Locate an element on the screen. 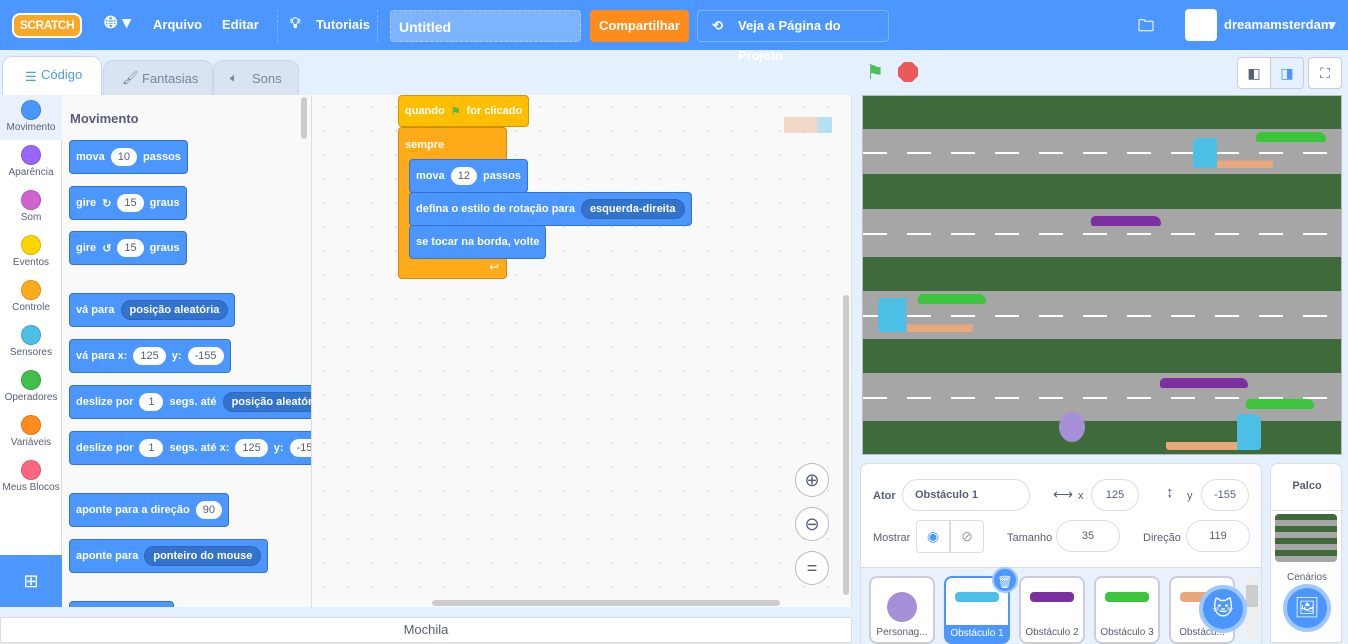  category-7: Operadores is located at coordinates (31, 387).